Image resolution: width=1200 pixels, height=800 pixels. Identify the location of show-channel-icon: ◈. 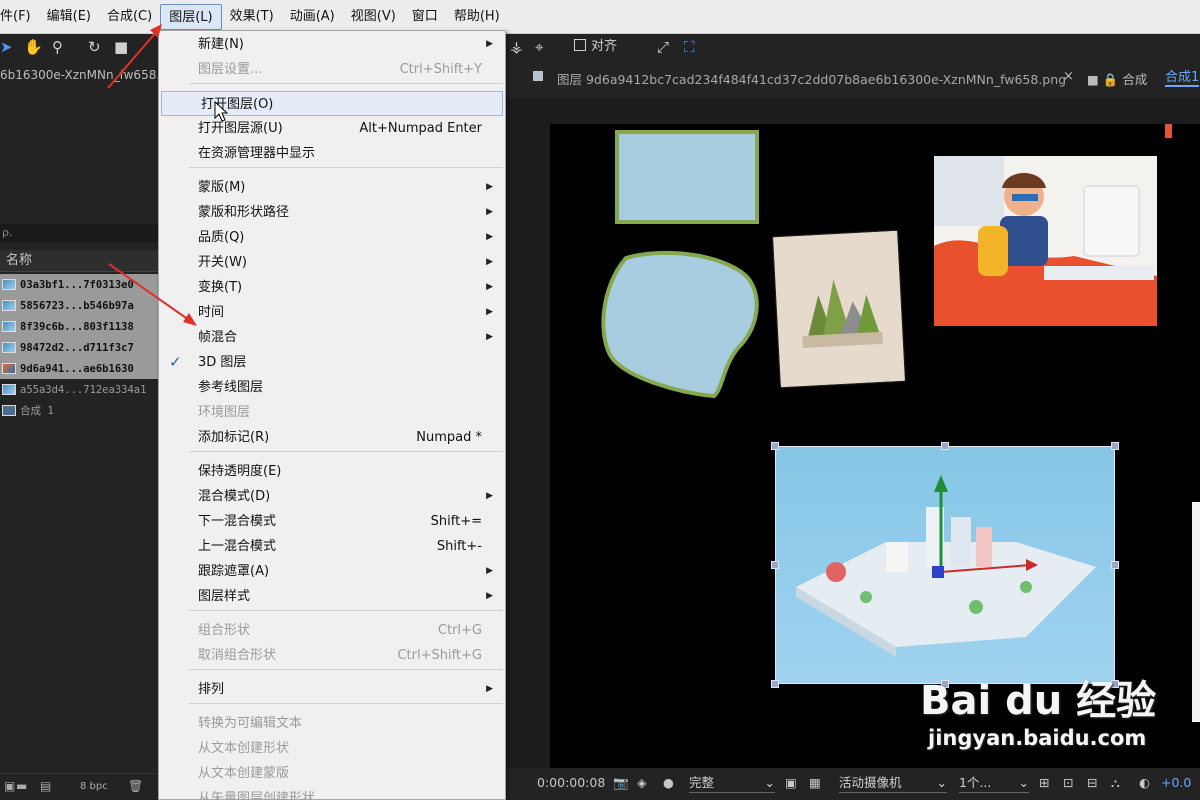
(642, 782).